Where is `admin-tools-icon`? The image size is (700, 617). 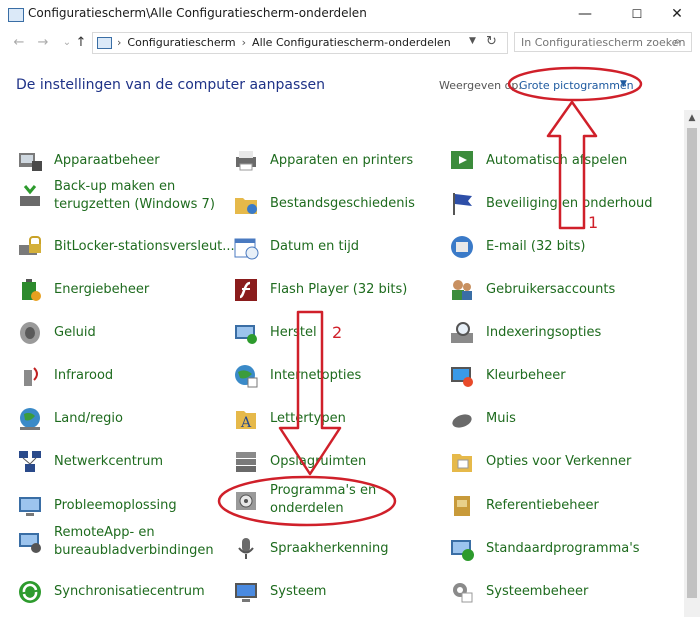 admin-tools-icon is located at coordinates (463, 593).